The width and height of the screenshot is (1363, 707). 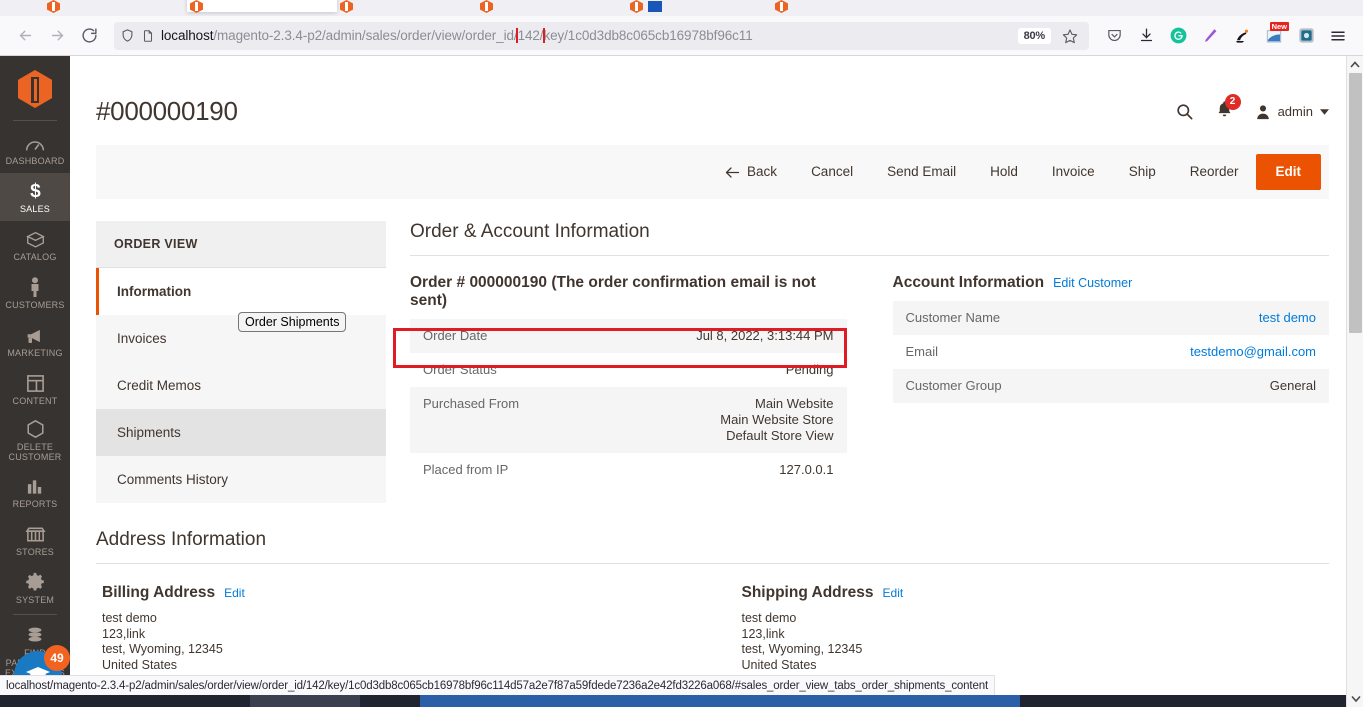 I want to click on order-view-tab-shipments: Shipments, so click(x=241, y=432).